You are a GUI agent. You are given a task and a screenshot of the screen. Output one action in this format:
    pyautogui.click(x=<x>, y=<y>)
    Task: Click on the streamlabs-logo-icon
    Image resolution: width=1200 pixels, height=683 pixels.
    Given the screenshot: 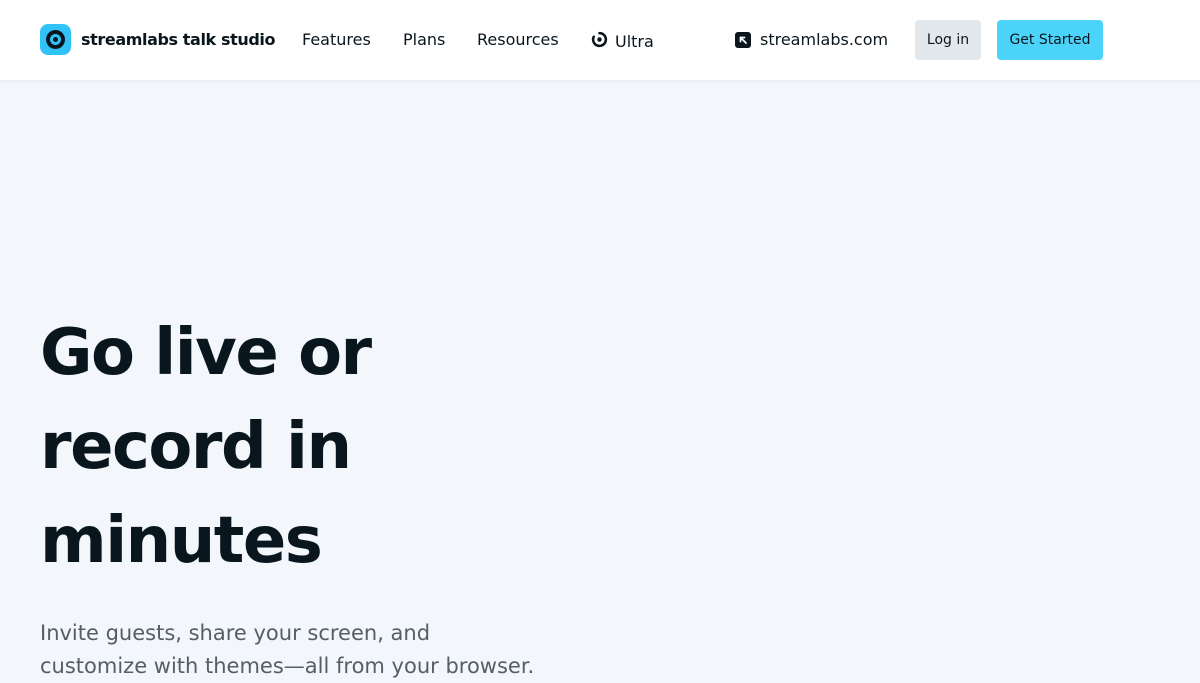 What is the action you would take?
    pyautogui.click(x=55, y=39)
    